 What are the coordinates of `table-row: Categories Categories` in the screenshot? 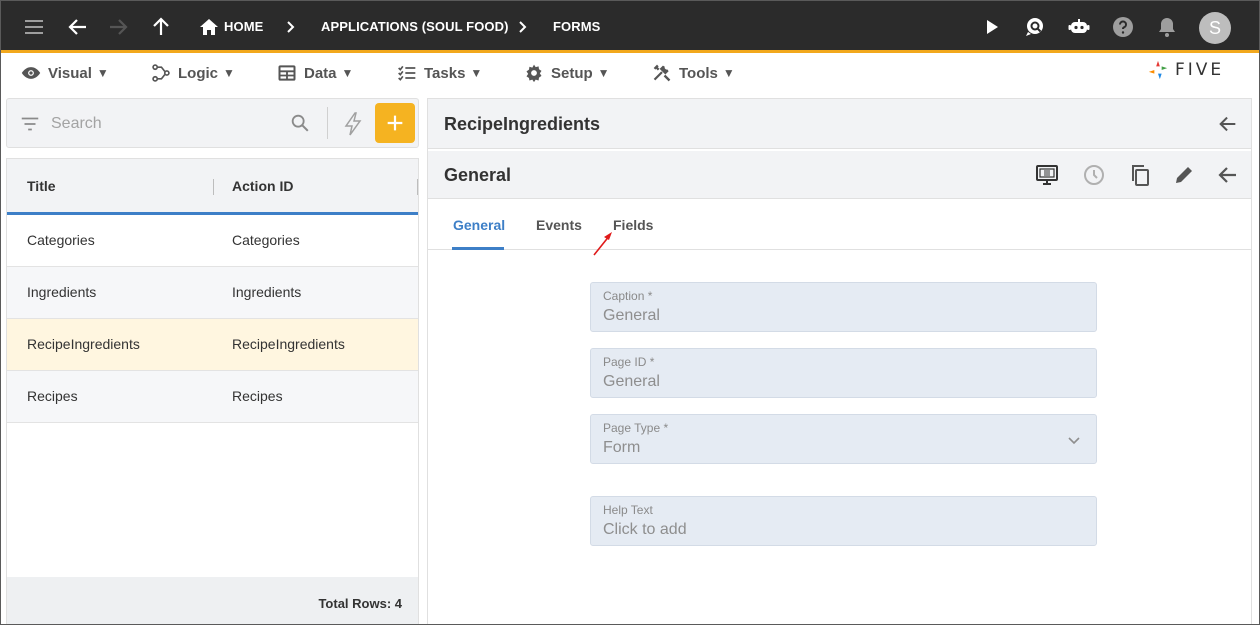 It's located at (212, 241).